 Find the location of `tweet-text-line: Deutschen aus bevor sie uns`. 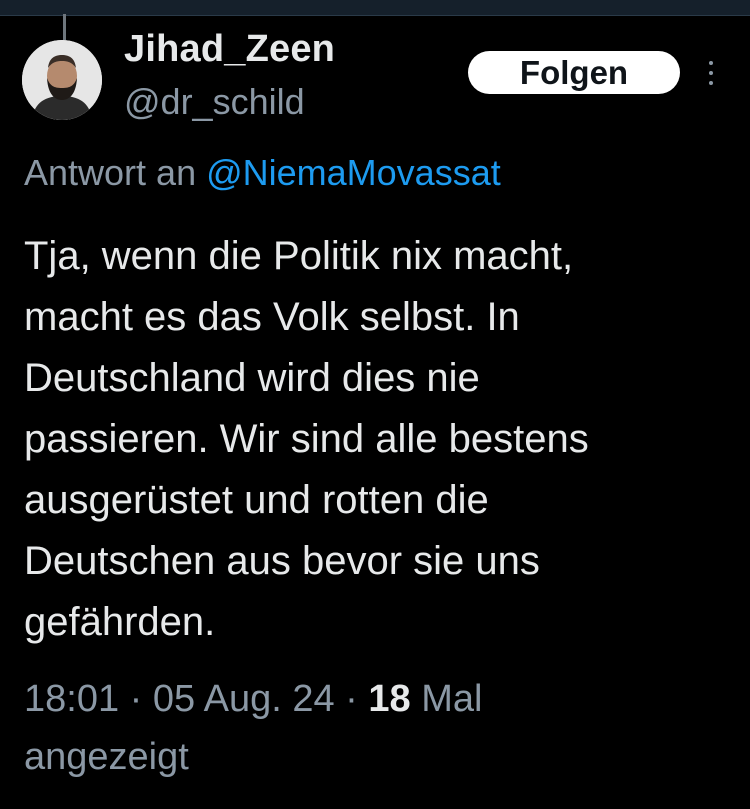

tweet-text-line: Deutschen aus bevor sie uns is located at coordinates (282, 561).